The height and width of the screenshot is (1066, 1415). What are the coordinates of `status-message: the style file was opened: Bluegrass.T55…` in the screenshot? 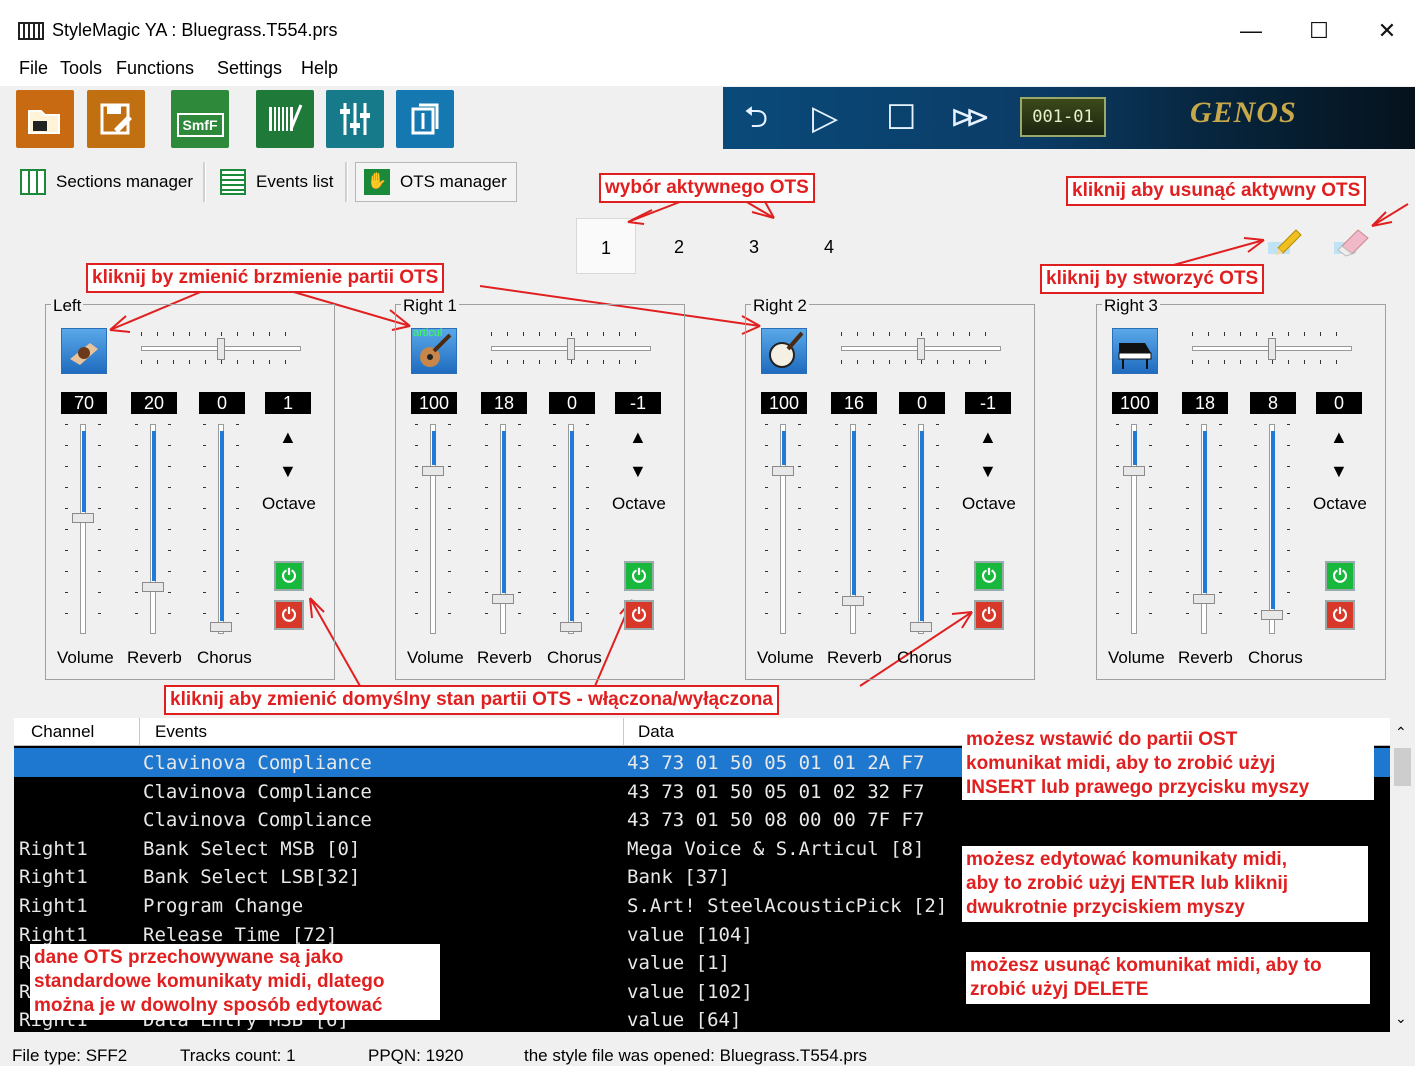 It's located at (696, 1055).